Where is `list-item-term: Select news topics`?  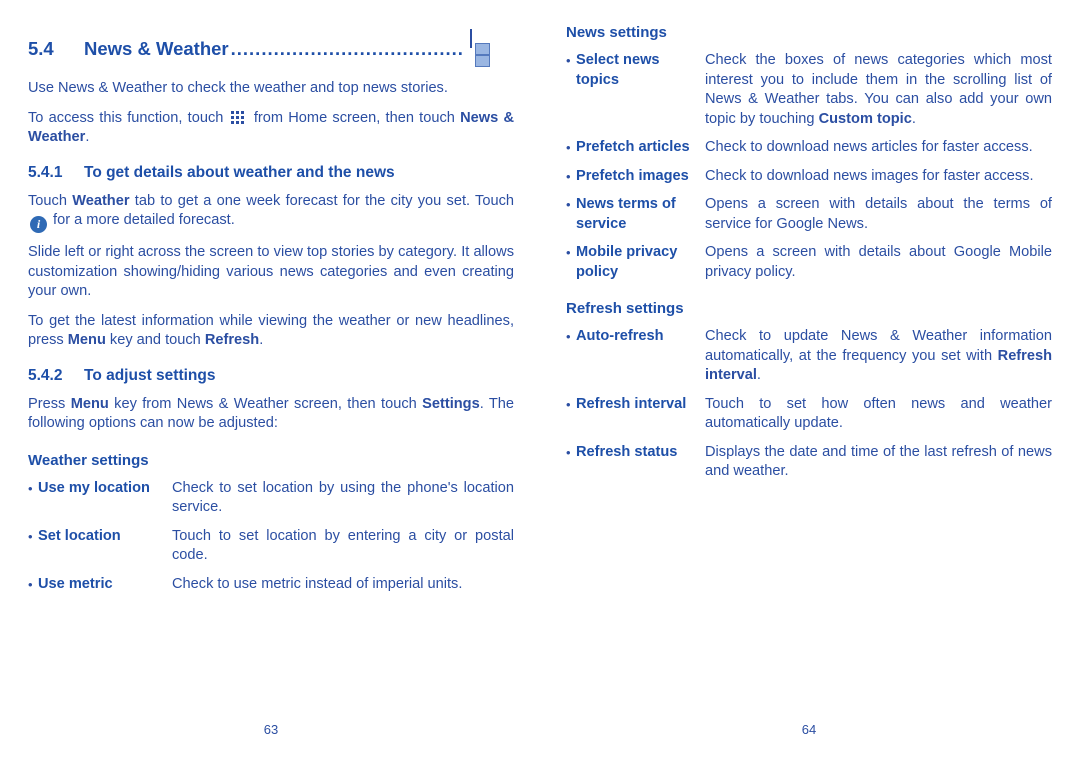
list-item-term: Select news topics is located at coordinates (618, 70).